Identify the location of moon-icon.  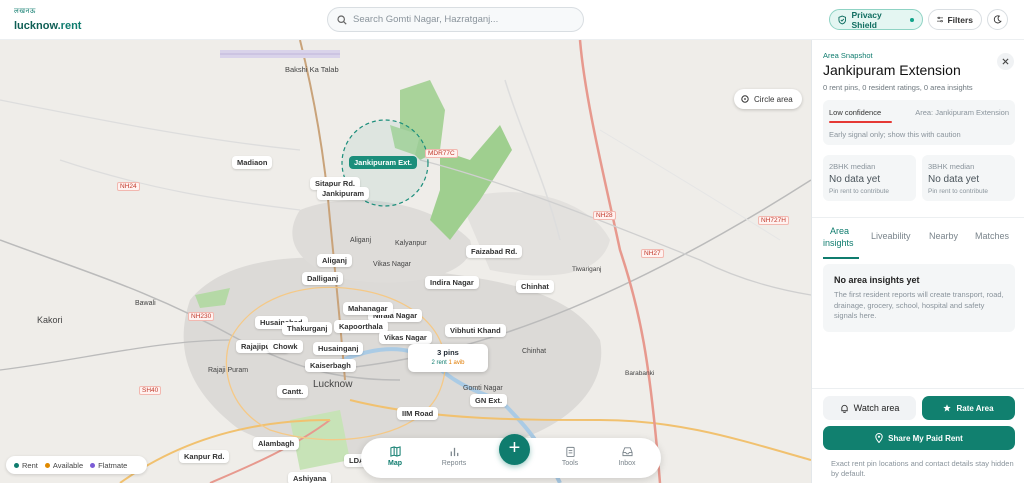
(997, 19).